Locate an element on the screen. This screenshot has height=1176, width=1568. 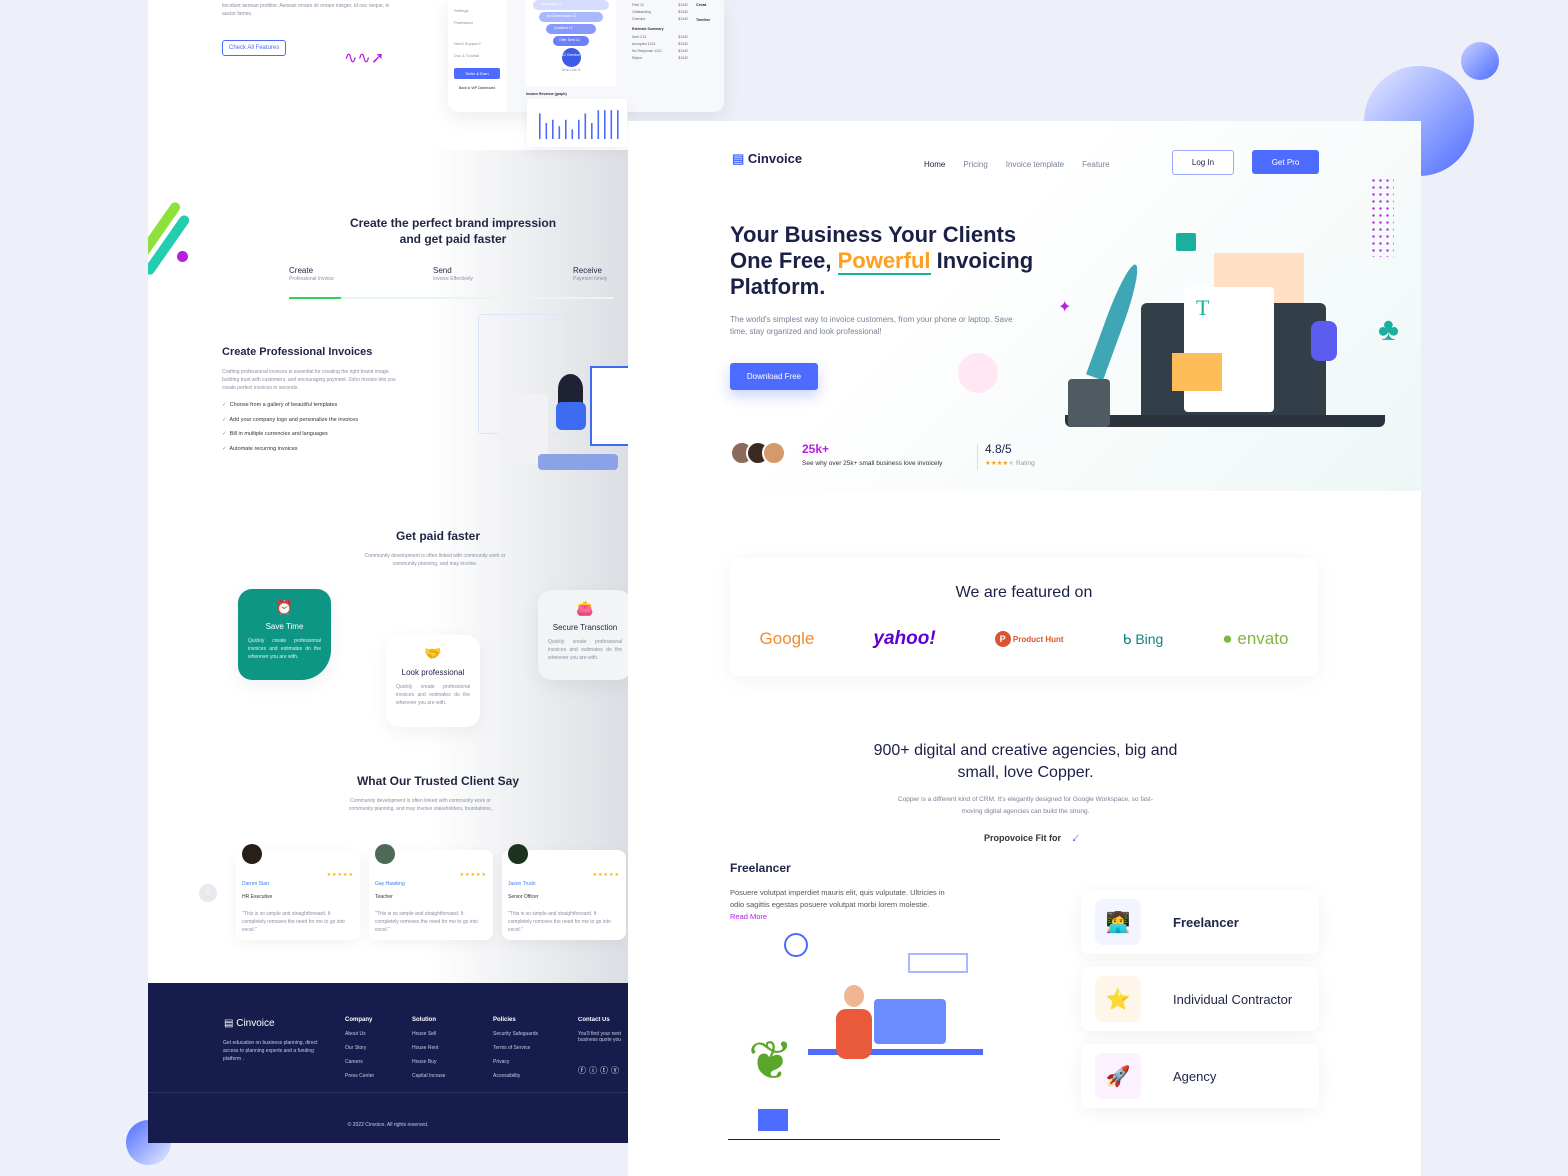
nav-pricing: Pricing is located at coordinates (975, 164).